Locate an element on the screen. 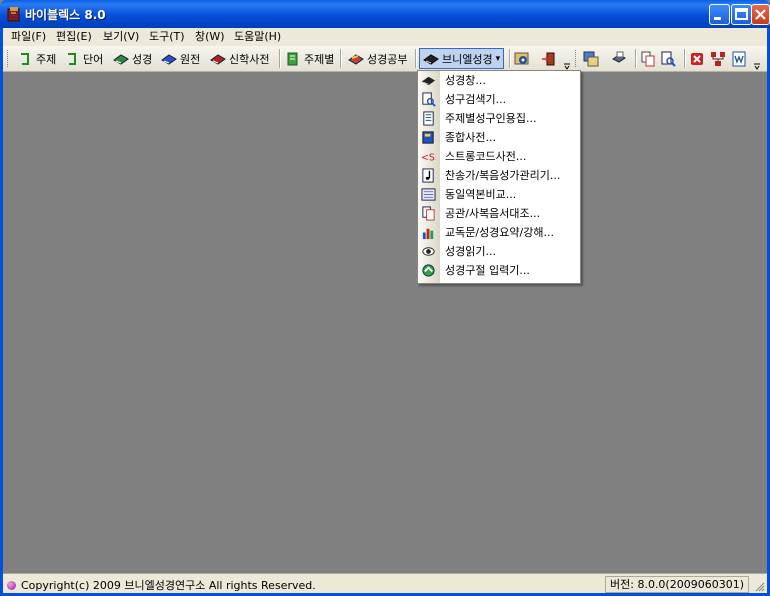  verse-input-icon is located at coordinates (428, 270).